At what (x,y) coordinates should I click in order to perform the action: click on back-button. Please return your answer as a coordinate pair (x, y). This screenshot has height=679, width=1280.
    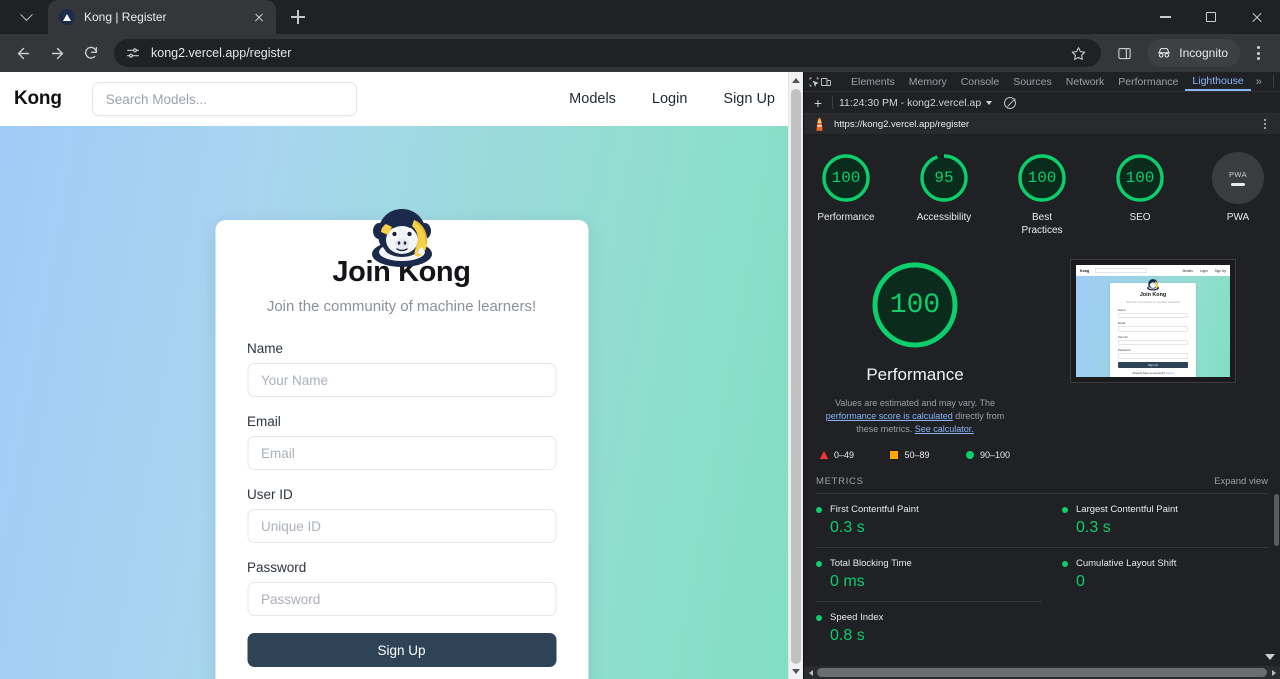
    Looking at the image, I should click on (23, 53).